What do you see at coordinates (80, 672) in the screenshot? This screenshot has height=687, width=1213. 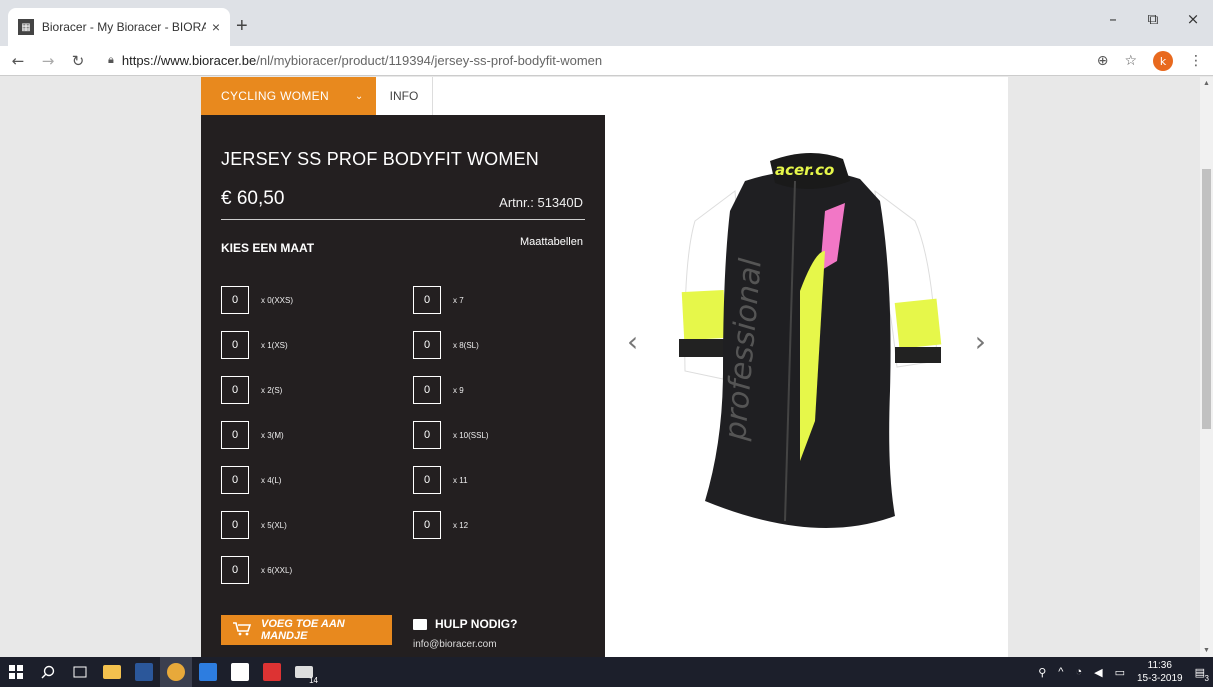 I see `task-view-icon` at bounding box center [80, 672].